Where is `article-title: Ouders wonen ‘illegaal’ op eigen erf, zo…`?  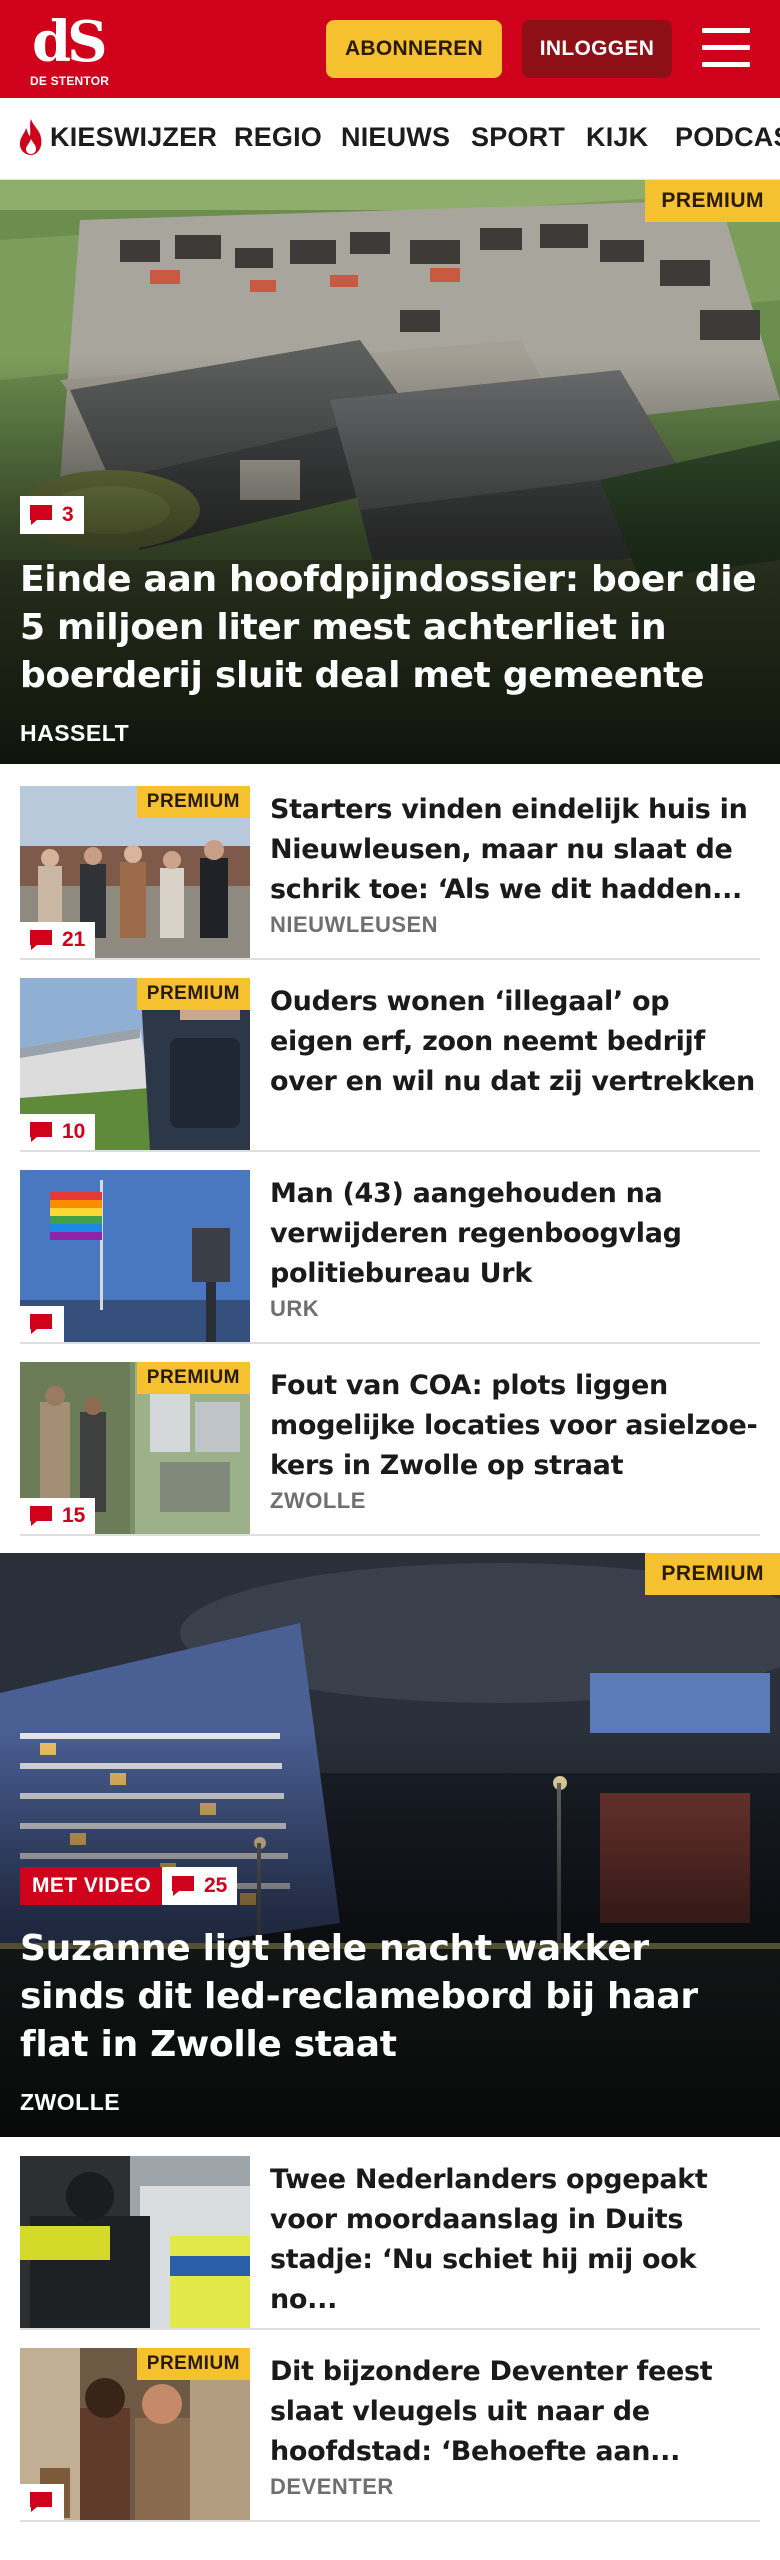
article-title: Ouders wonen ‘illegaal’ op eigen erf, zo… is located at coordinates (515, 1042).